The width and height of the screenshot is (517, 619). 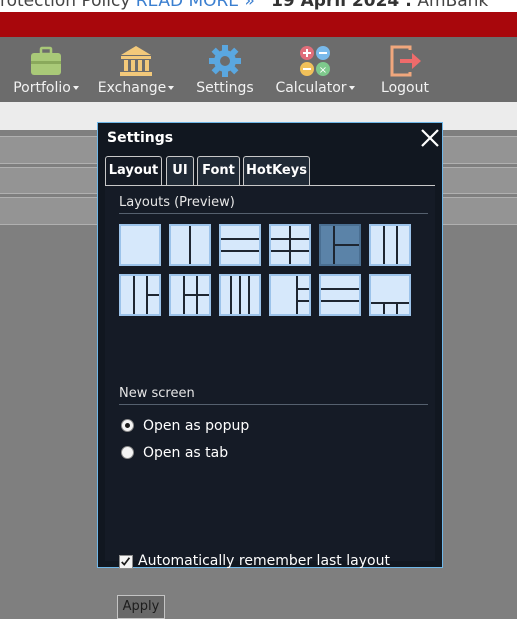 I want to click on tab-hotkeys: HotKeys, so click(x=276, y=171).